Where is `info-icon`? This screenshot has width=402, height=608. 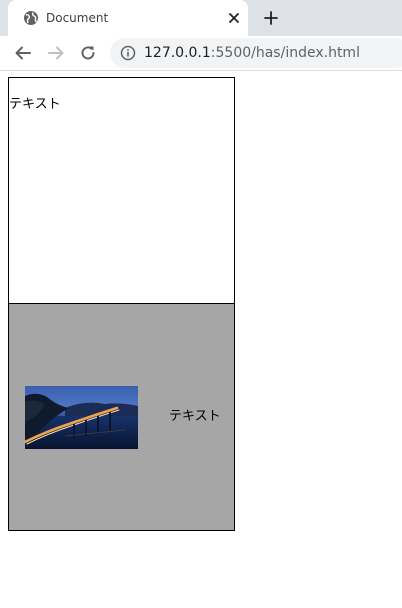
info-icon is located at coordinates (128, 53).